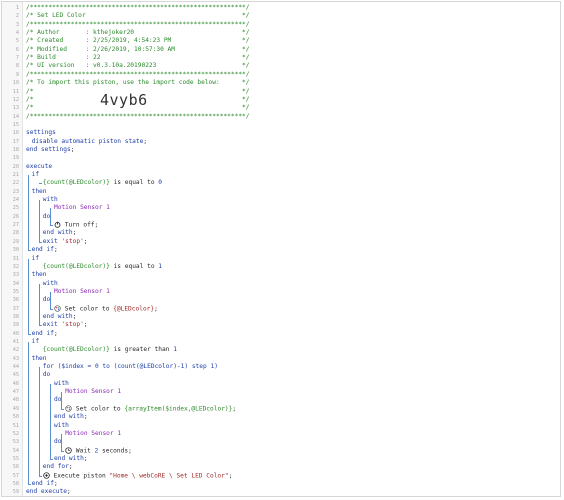 This screenshot has width=564, height=500. Describe the element at coordinates (138, 66) in the screenshot. I see `code-token: /* UI version : v0.3.10a.20190223 */` at that location.